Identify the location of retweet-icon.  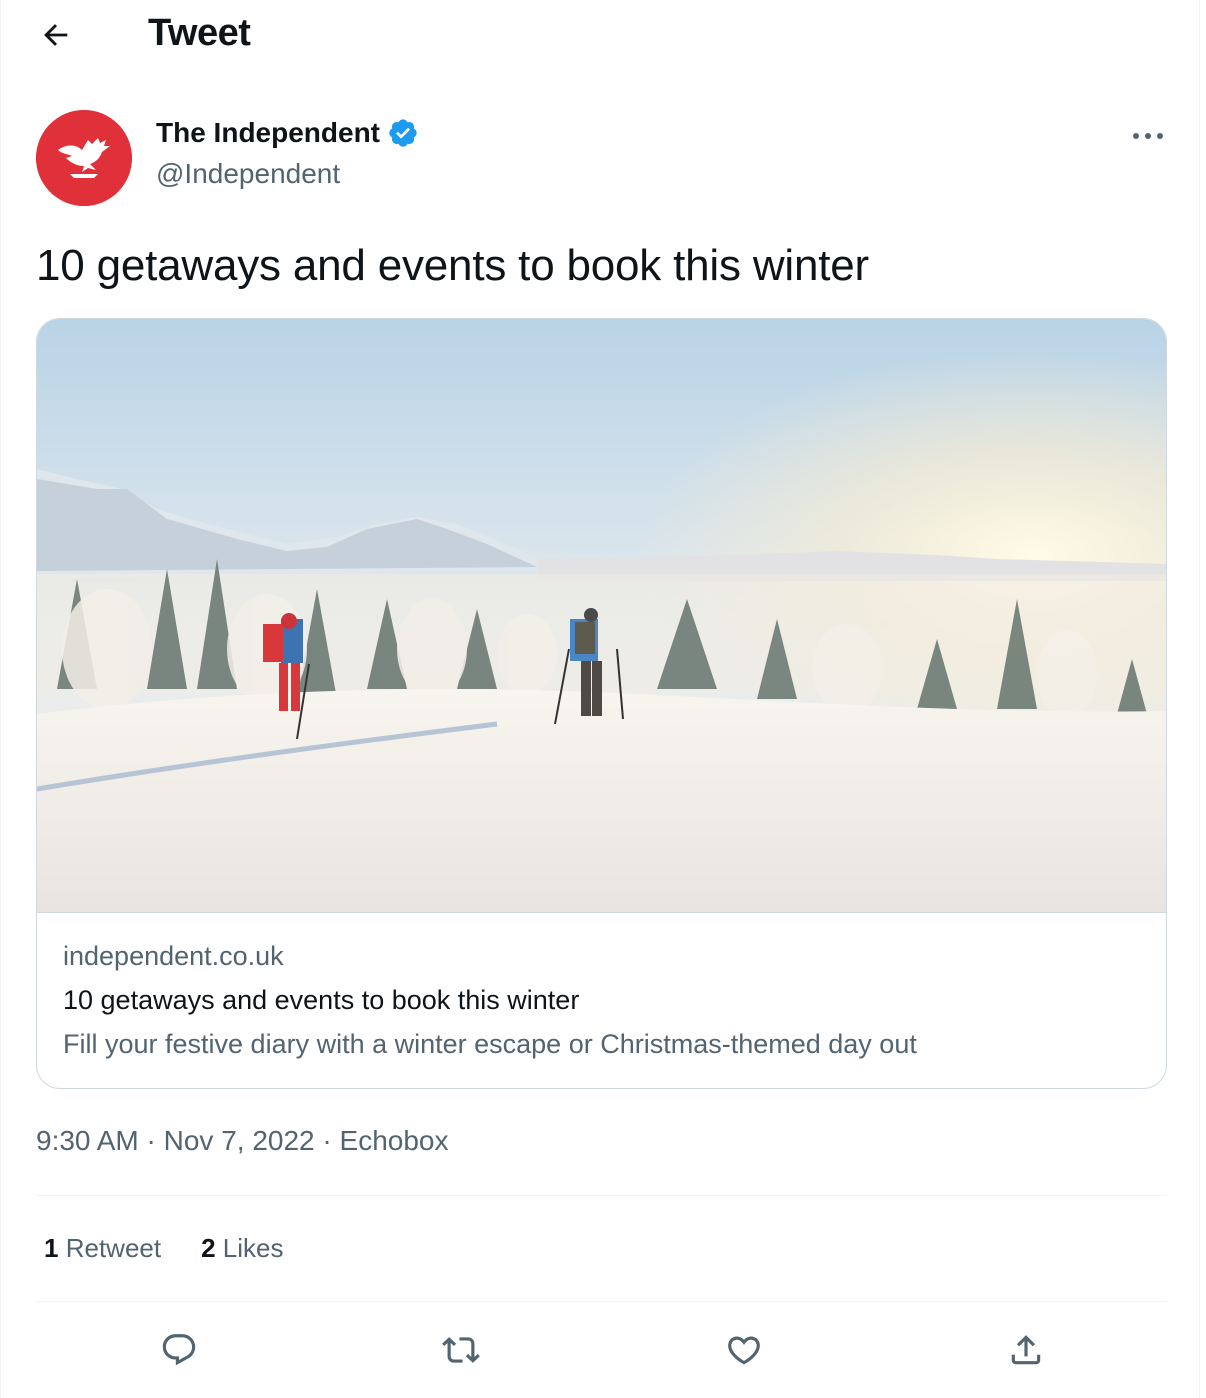
(461, 1350).